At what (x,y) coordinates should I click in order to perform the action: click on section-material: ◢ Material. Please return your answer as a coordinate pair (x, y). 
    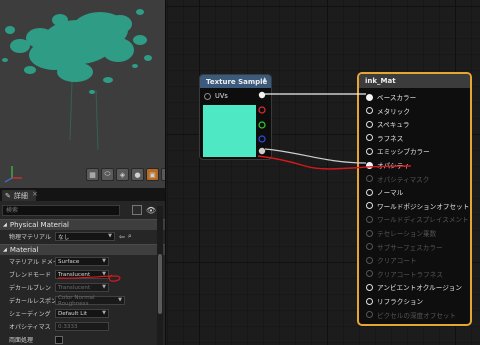
    Looking at the image, I should click on (82, 249).